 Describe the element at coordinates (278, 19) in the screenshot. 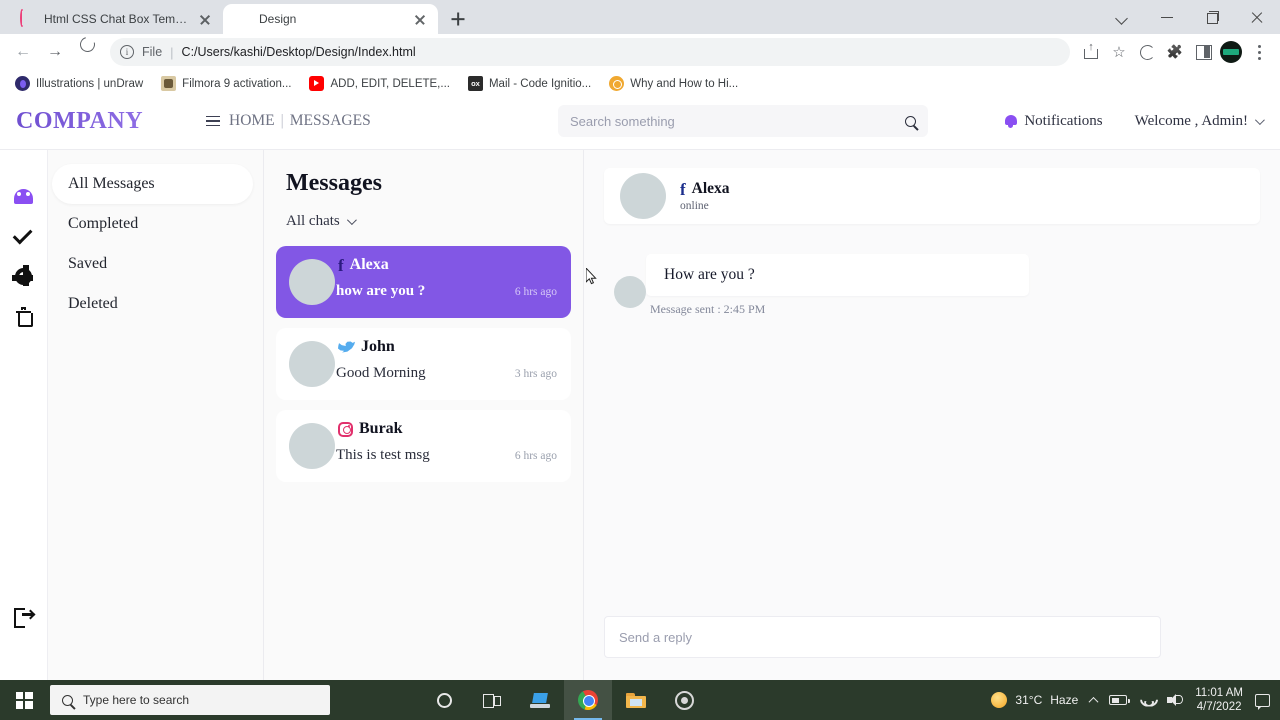

I see `tab-title: Design` at that location.